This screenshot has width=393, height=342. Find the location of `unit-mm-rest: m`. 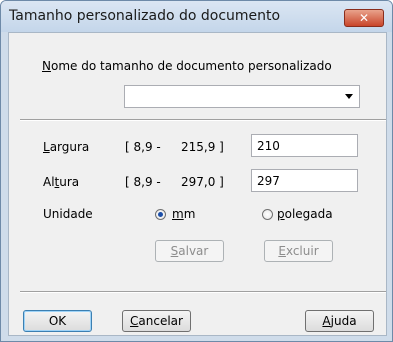

unit-mm-rest: m is located at coordinates (189, 214).